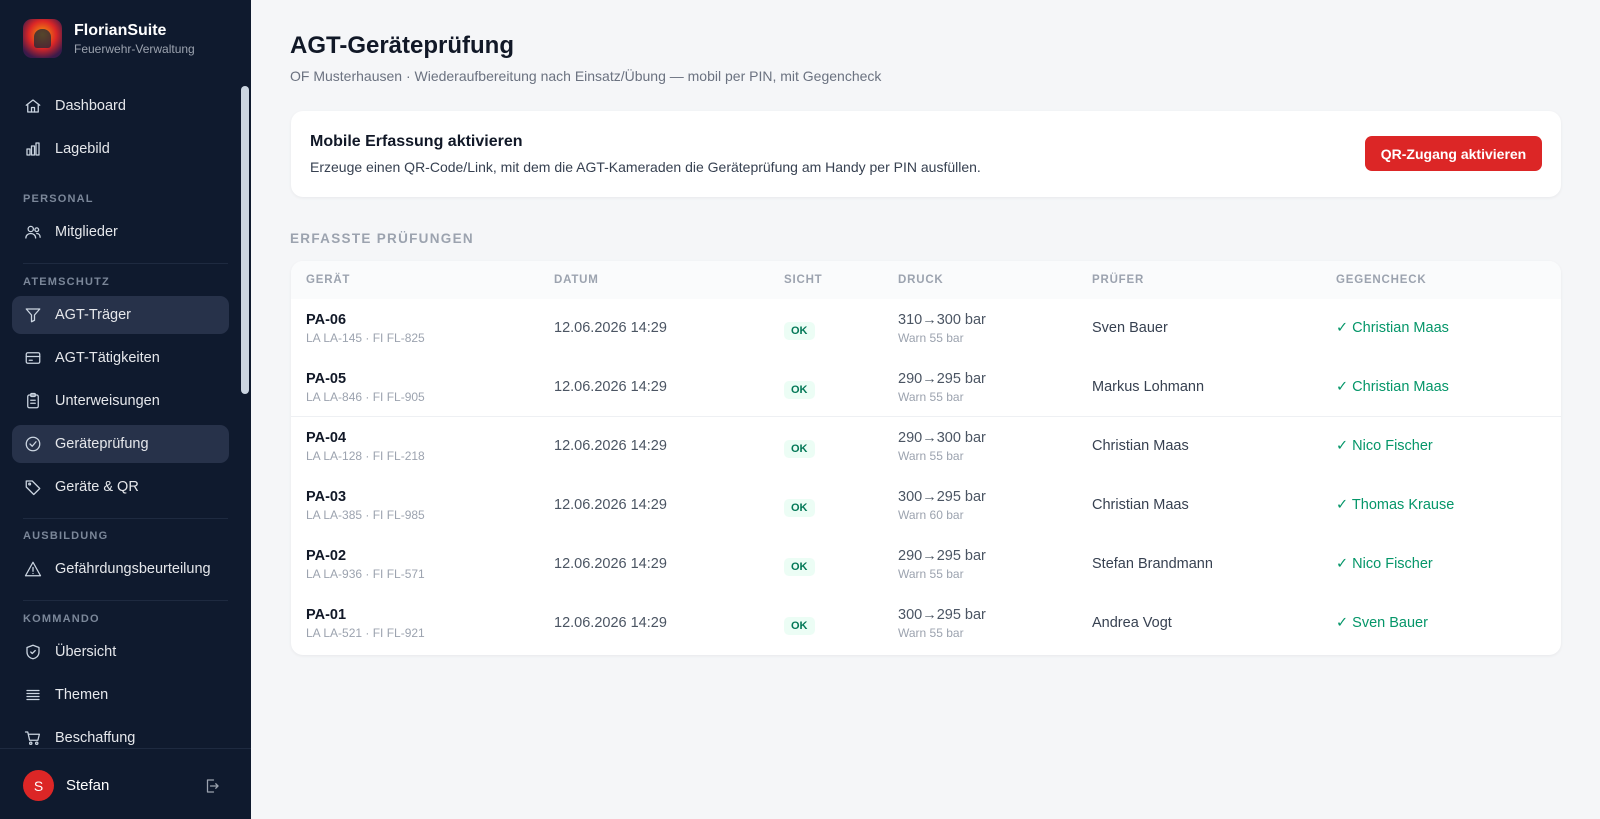  I want to click on sidebar-item-uebersicht: Übersicht, so click(120, 652).